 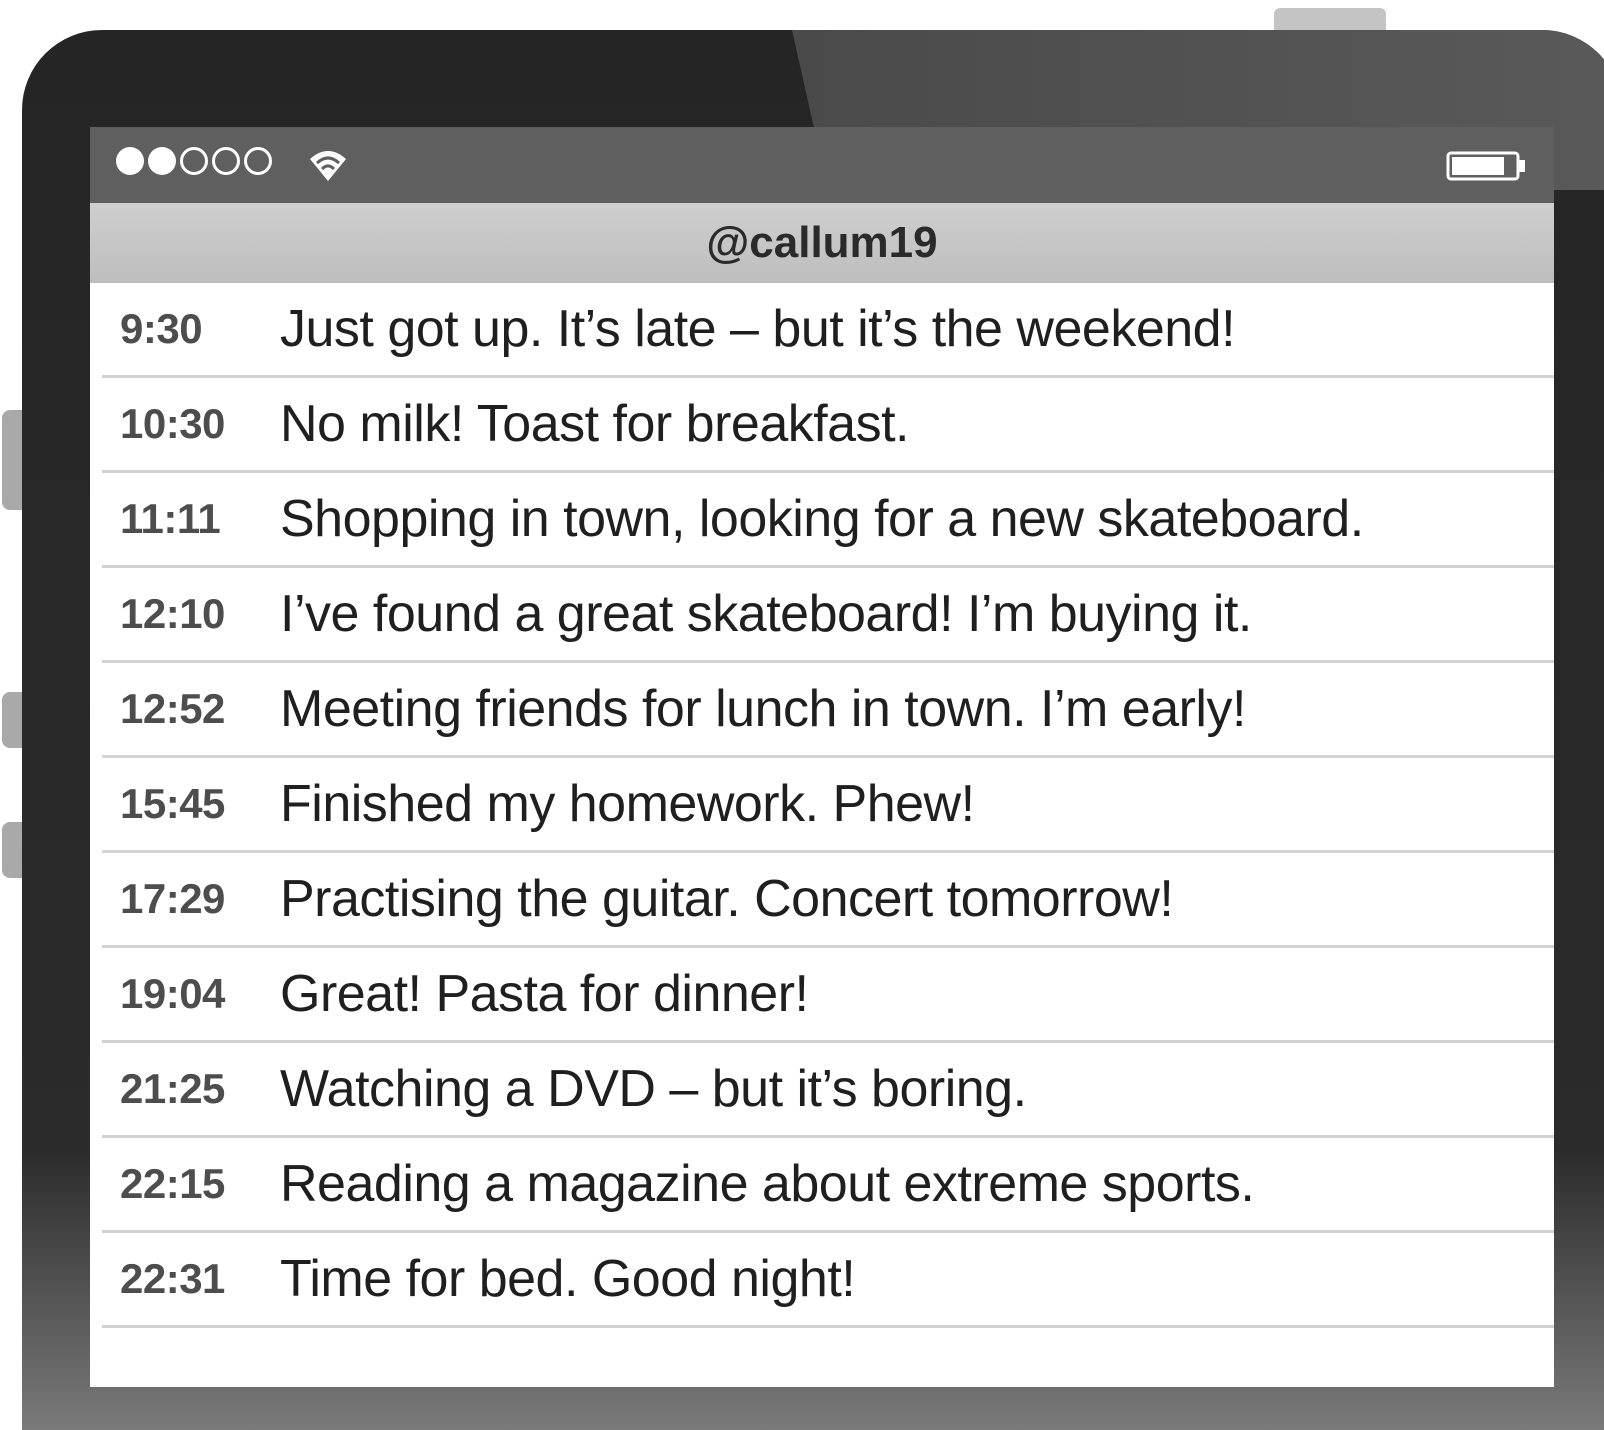 I want to click on post-row: 15:45 Finished my homework. Phew!, so click(x=828, y=805).